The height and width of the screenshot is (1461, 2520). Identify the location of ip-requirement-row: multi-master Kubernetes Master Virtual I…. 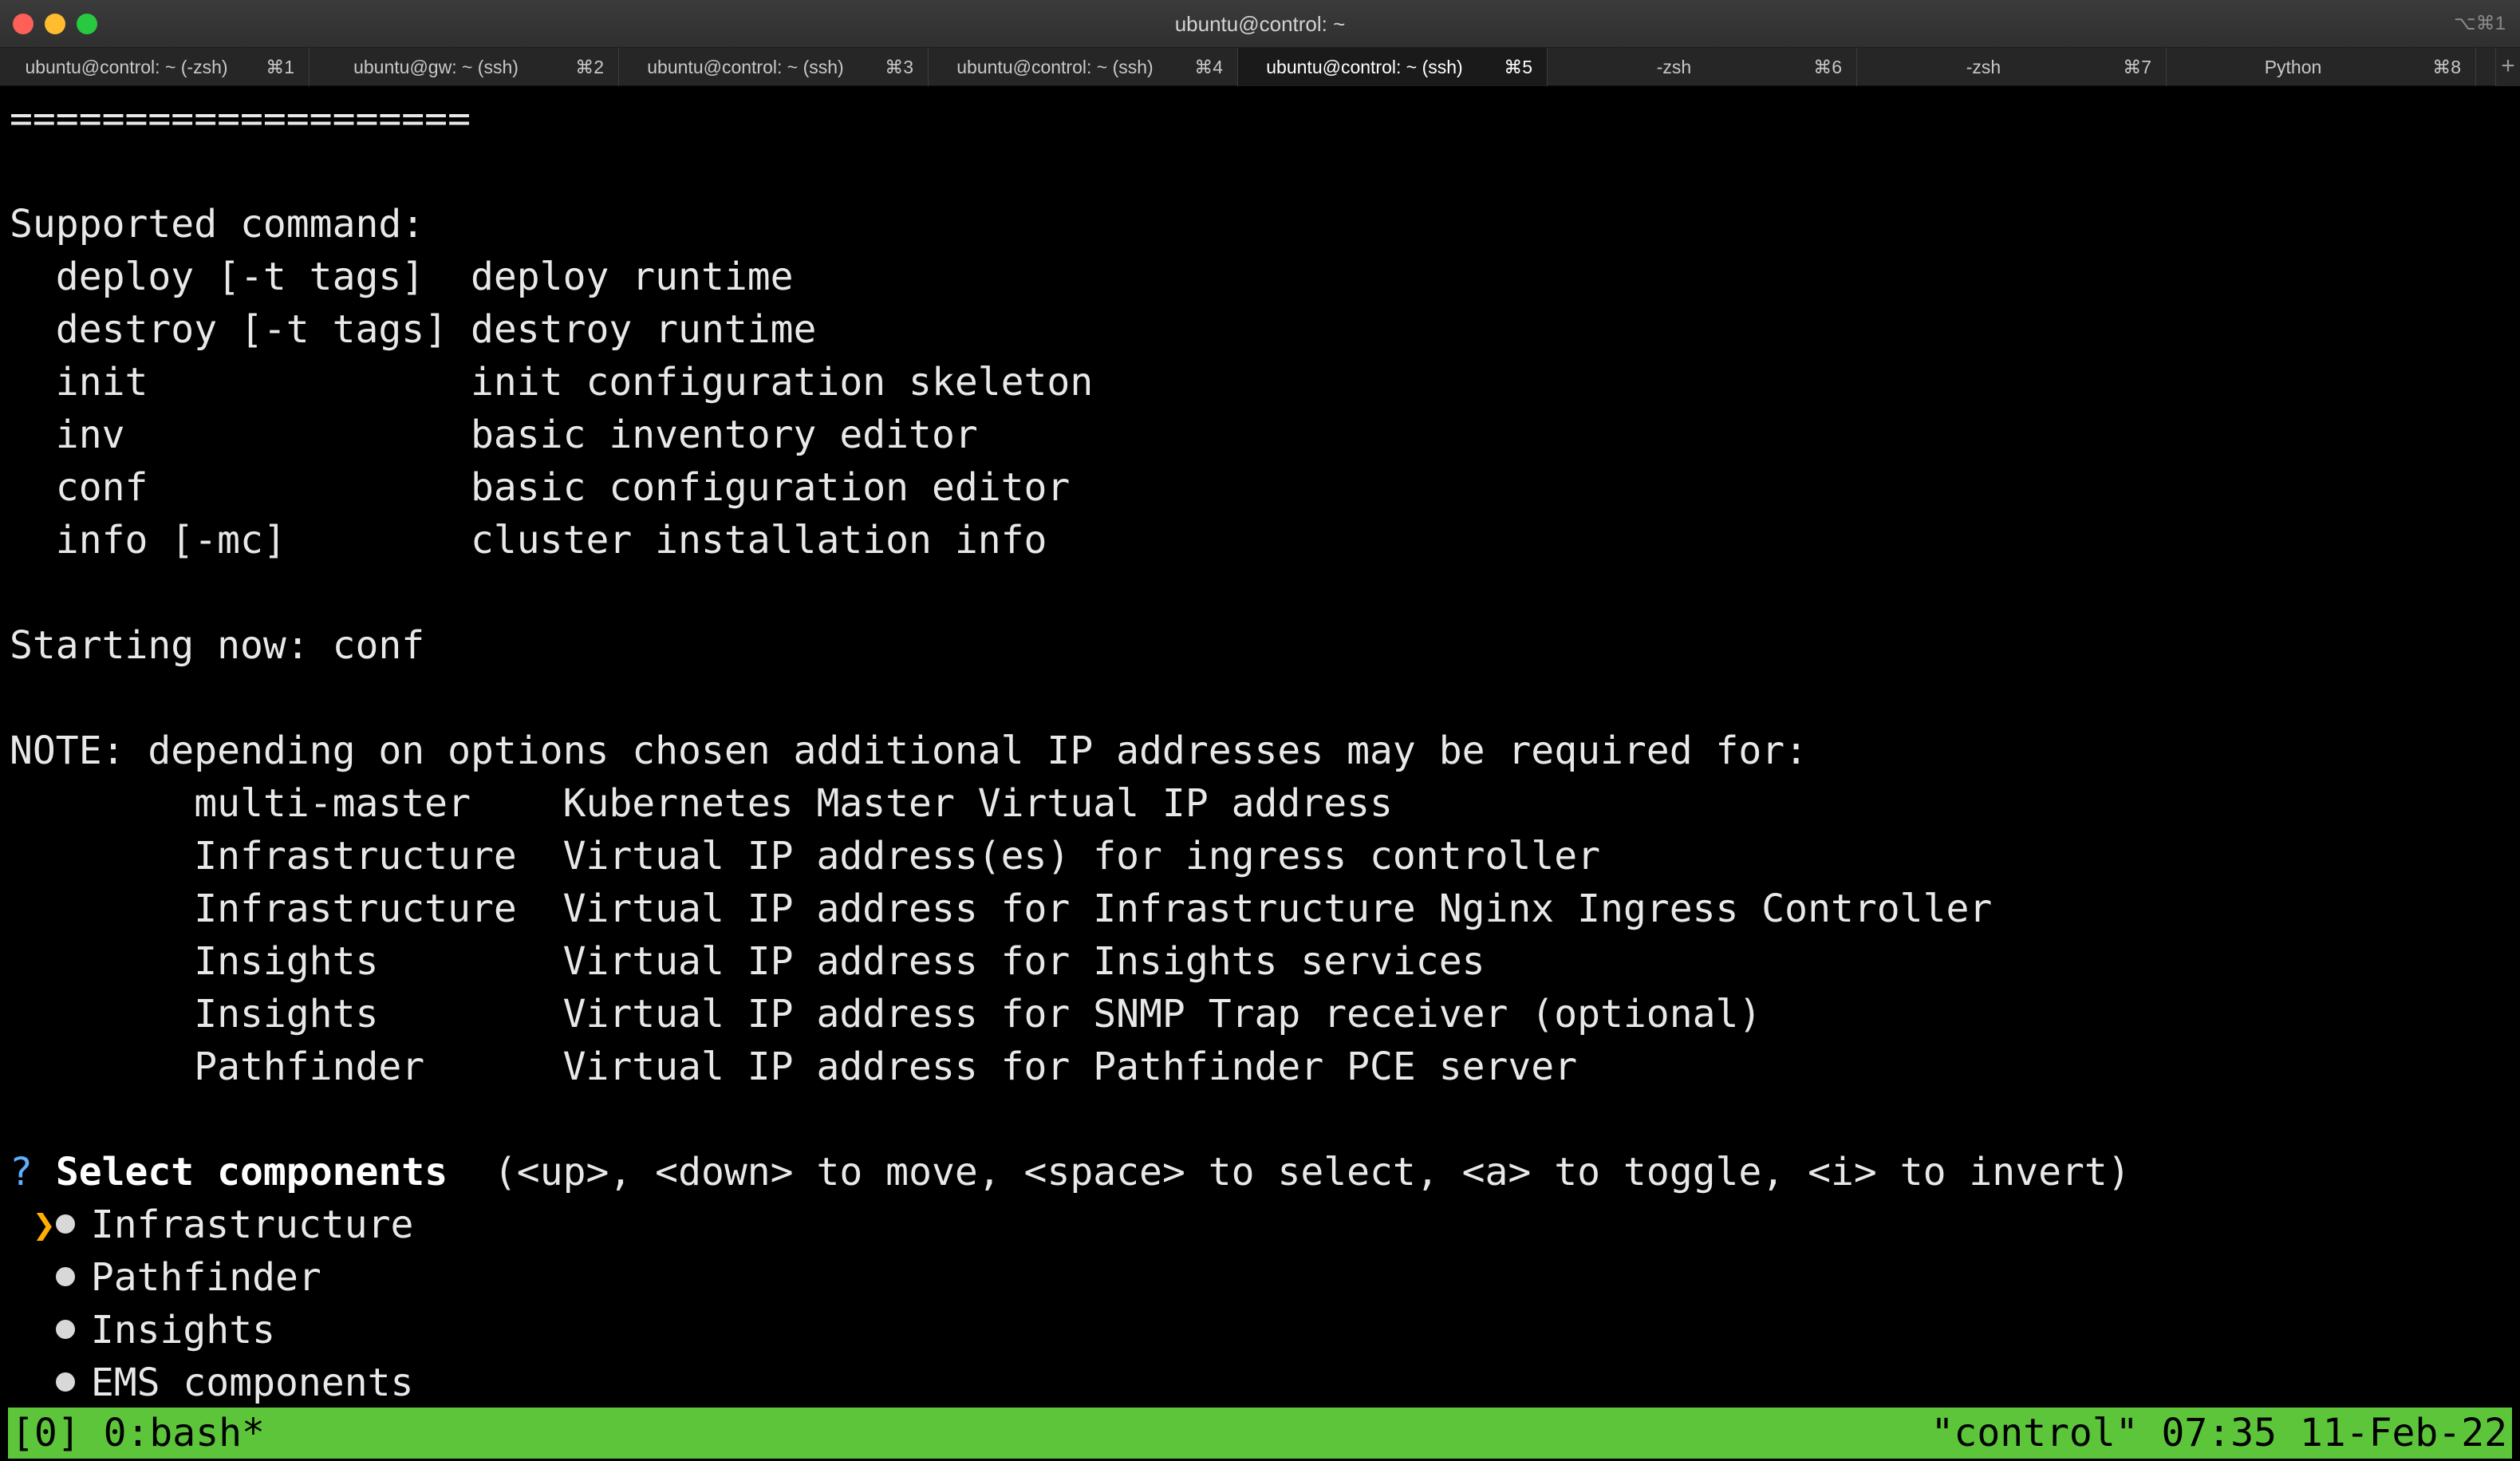
(1258, 803).